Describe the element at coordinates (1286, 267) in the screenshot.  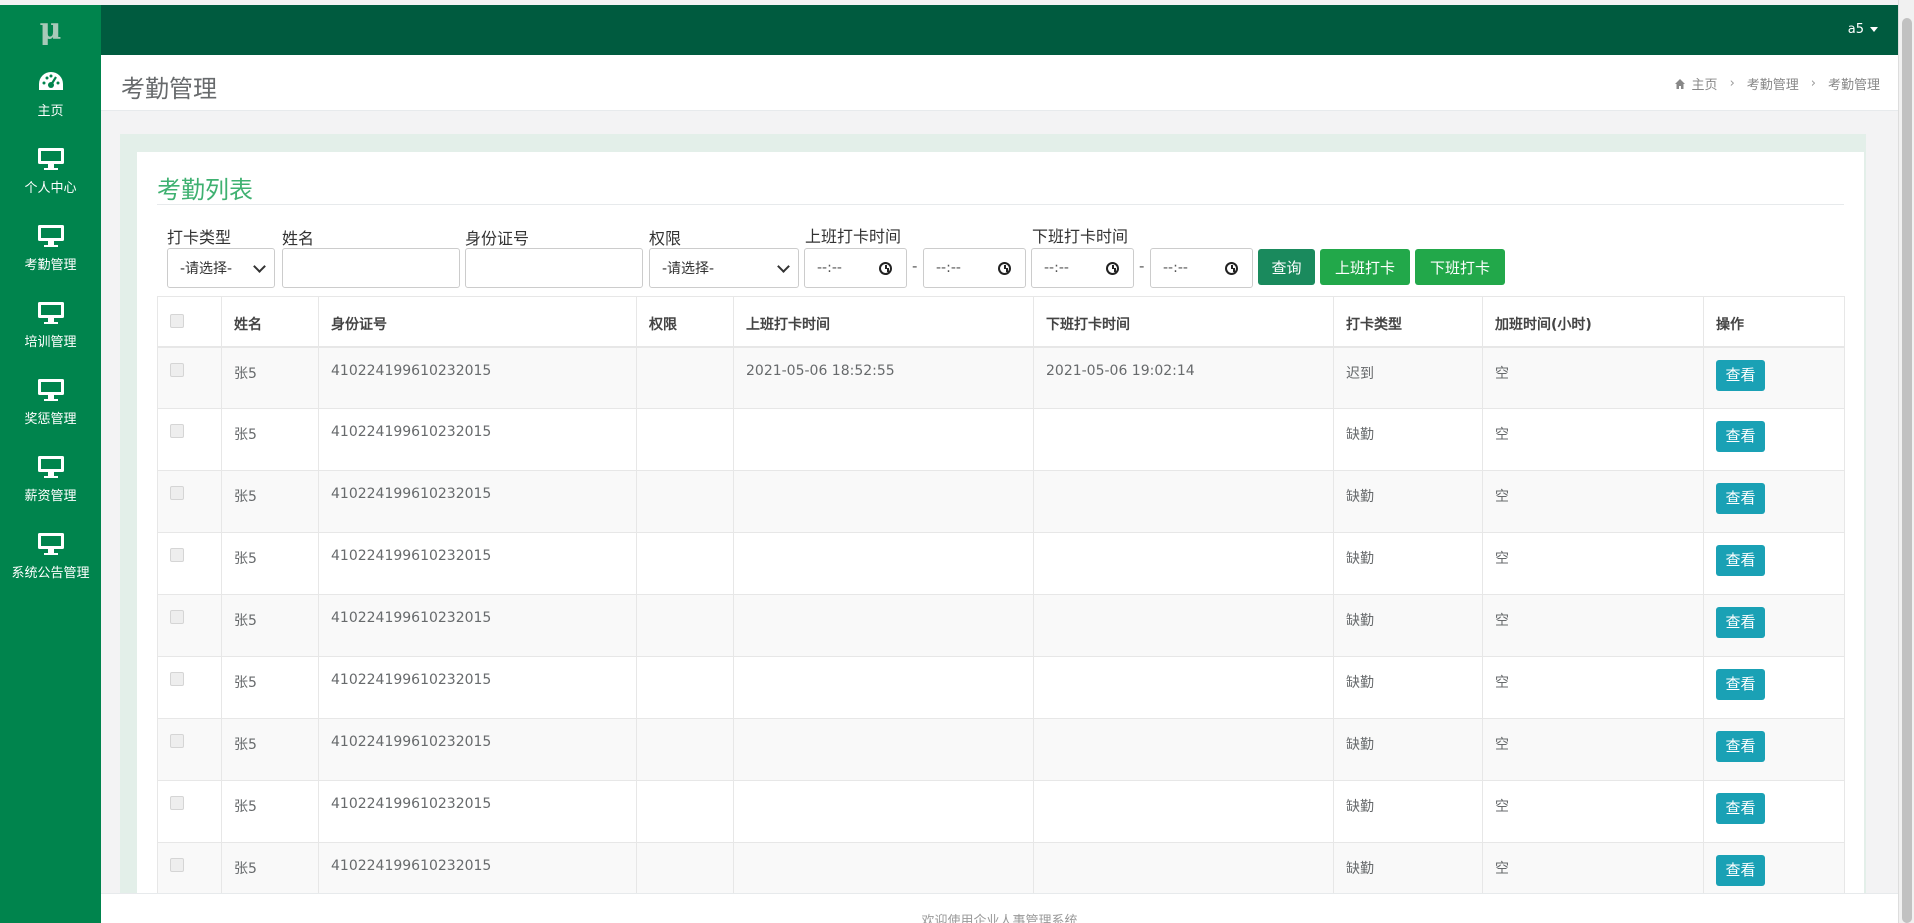
I see `query-button: 查询` at that location.